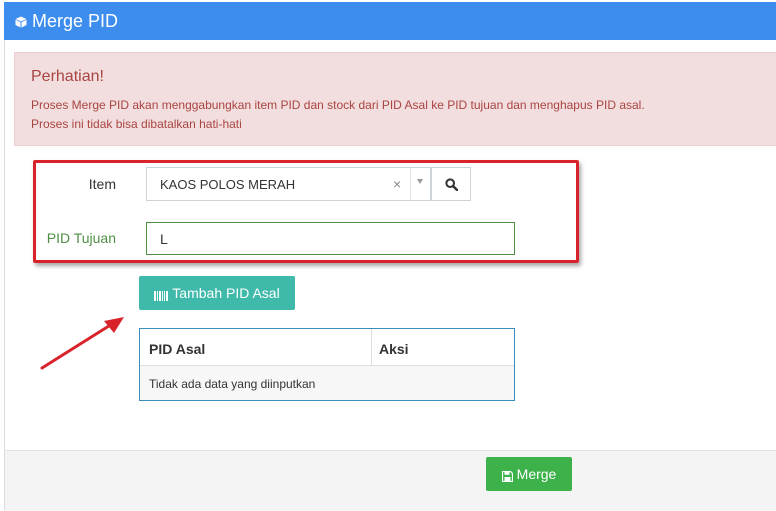  I want to click on merge-button: Merge, so click(529, 474).